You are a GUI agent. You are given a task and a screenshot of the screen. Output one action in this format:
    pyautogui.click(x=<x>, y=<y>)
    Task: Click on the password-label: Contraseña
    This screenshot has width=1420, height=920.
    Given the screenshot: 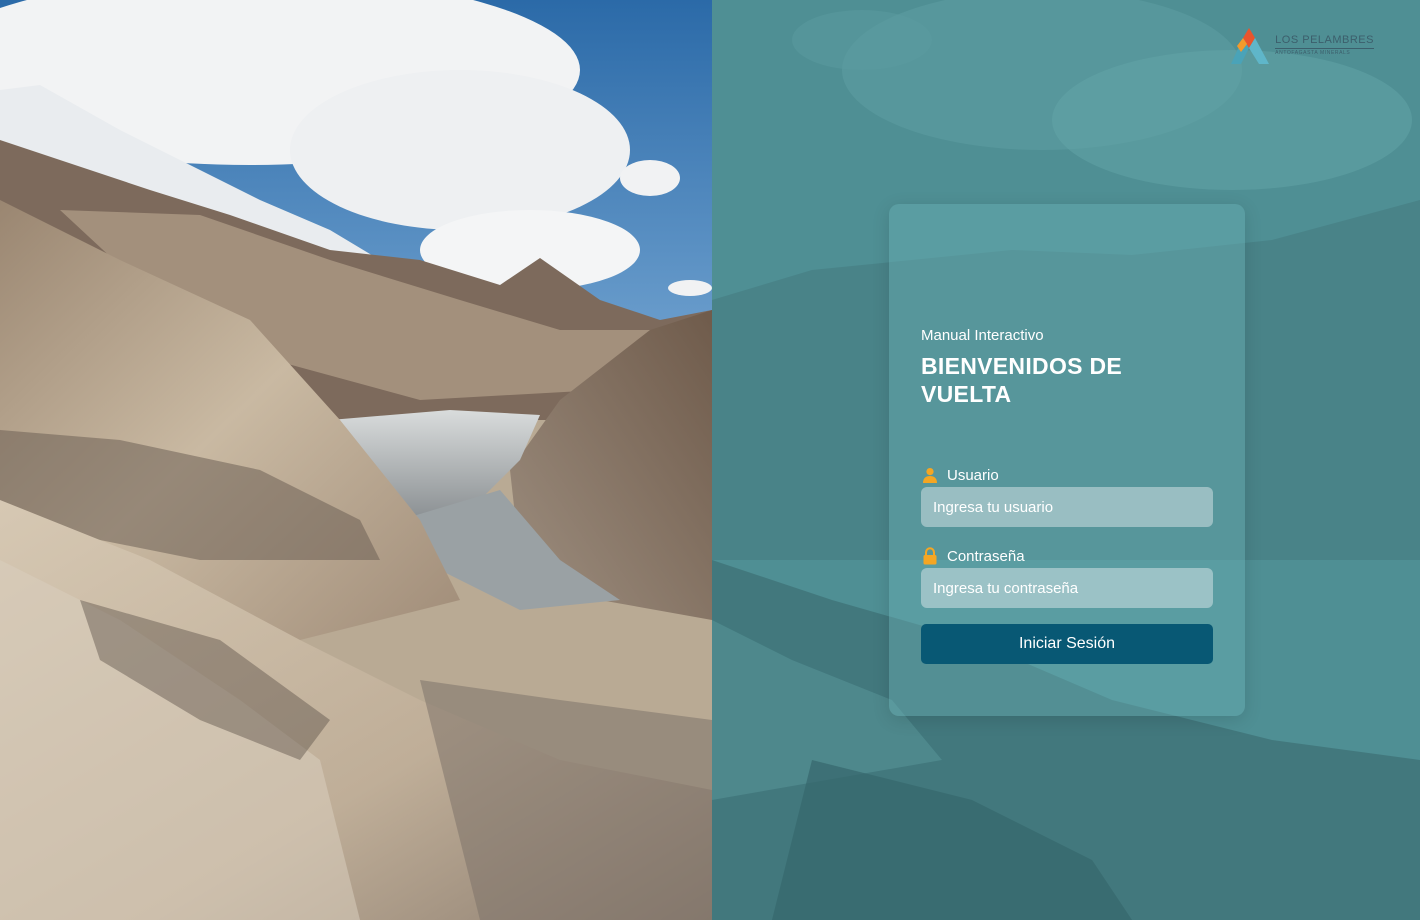 What is the action you would take?
    pyautogui.click(x=986, y=556)
    